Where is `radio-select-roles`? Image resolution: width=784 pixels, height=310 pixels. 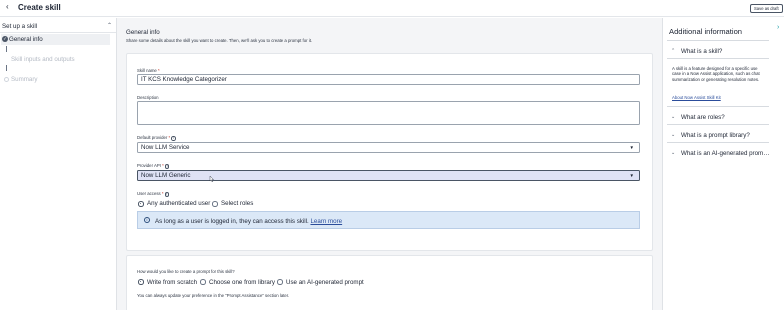 radio-select-roles is located at coordinates (215, 204).